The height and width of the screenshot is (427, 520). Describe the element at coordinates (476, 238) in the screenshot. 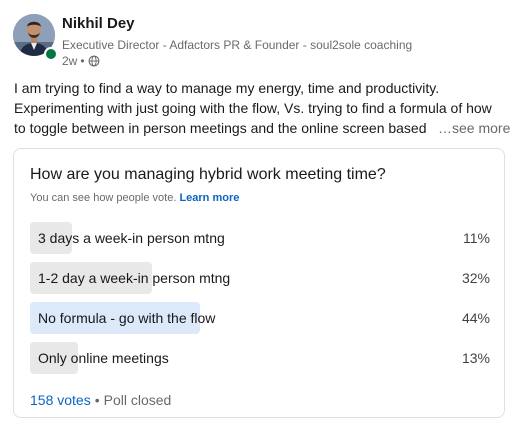

I see `poll-option-percent: 11%` at that location.